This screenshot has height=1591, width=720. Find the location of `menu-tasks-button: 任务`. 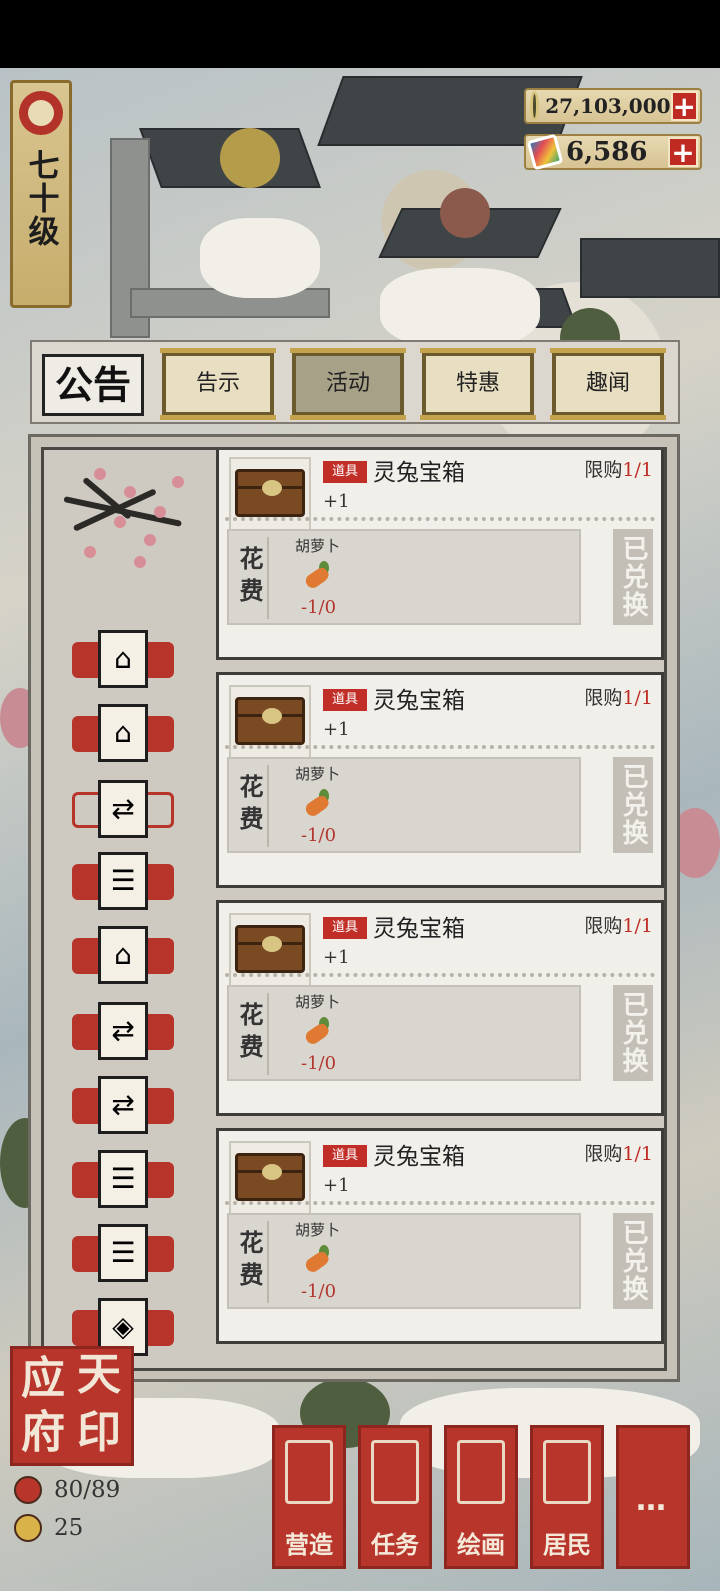

menu-tasks-button: 任务 is located at coordinates (395, 1497).